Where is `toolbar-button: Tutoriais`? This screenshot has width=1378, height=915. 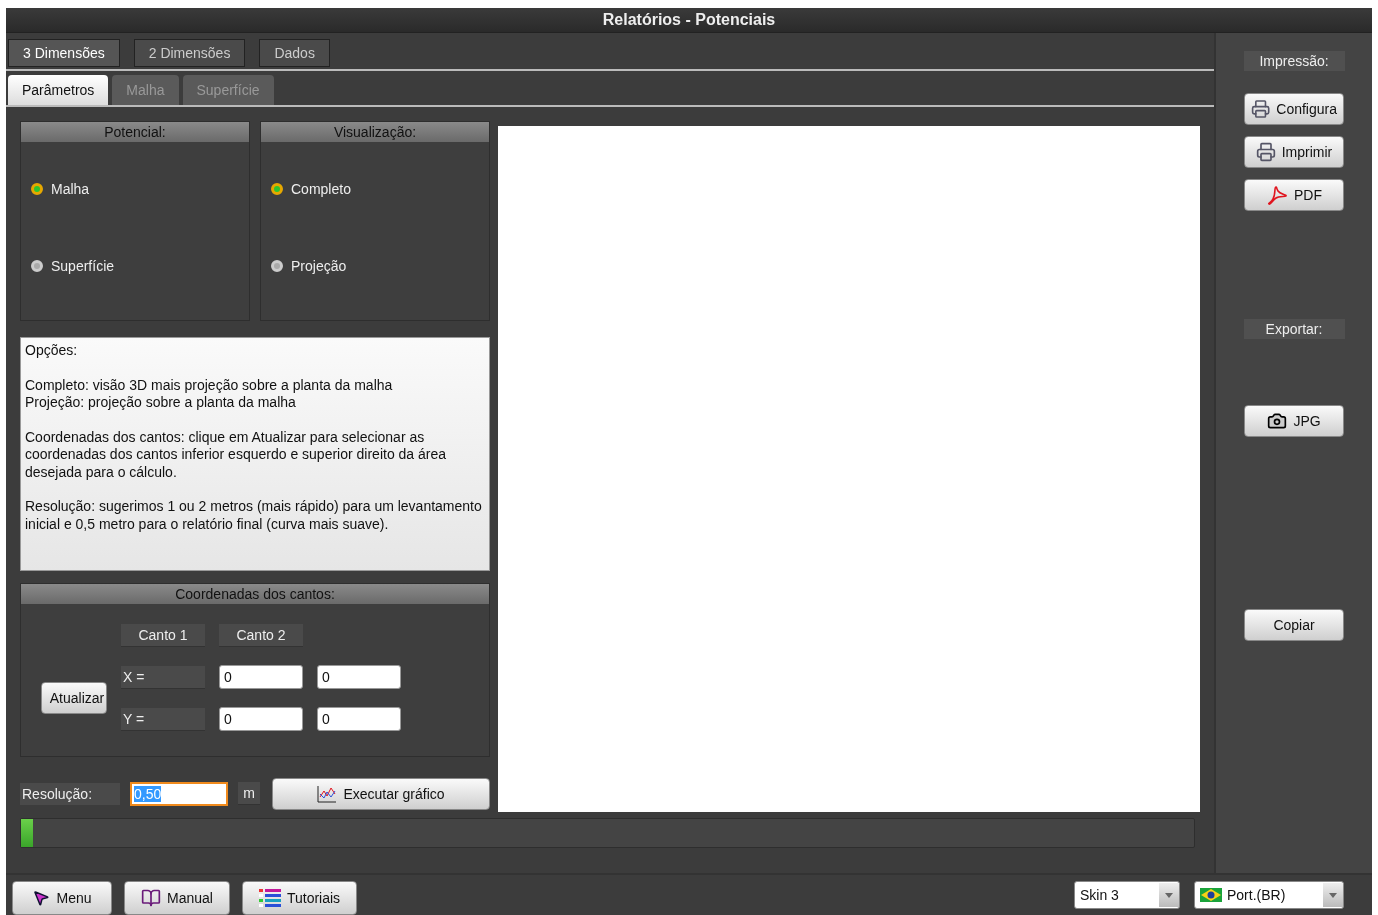
toolbar-button: Tutoriais is located at coordinates (299, 898).